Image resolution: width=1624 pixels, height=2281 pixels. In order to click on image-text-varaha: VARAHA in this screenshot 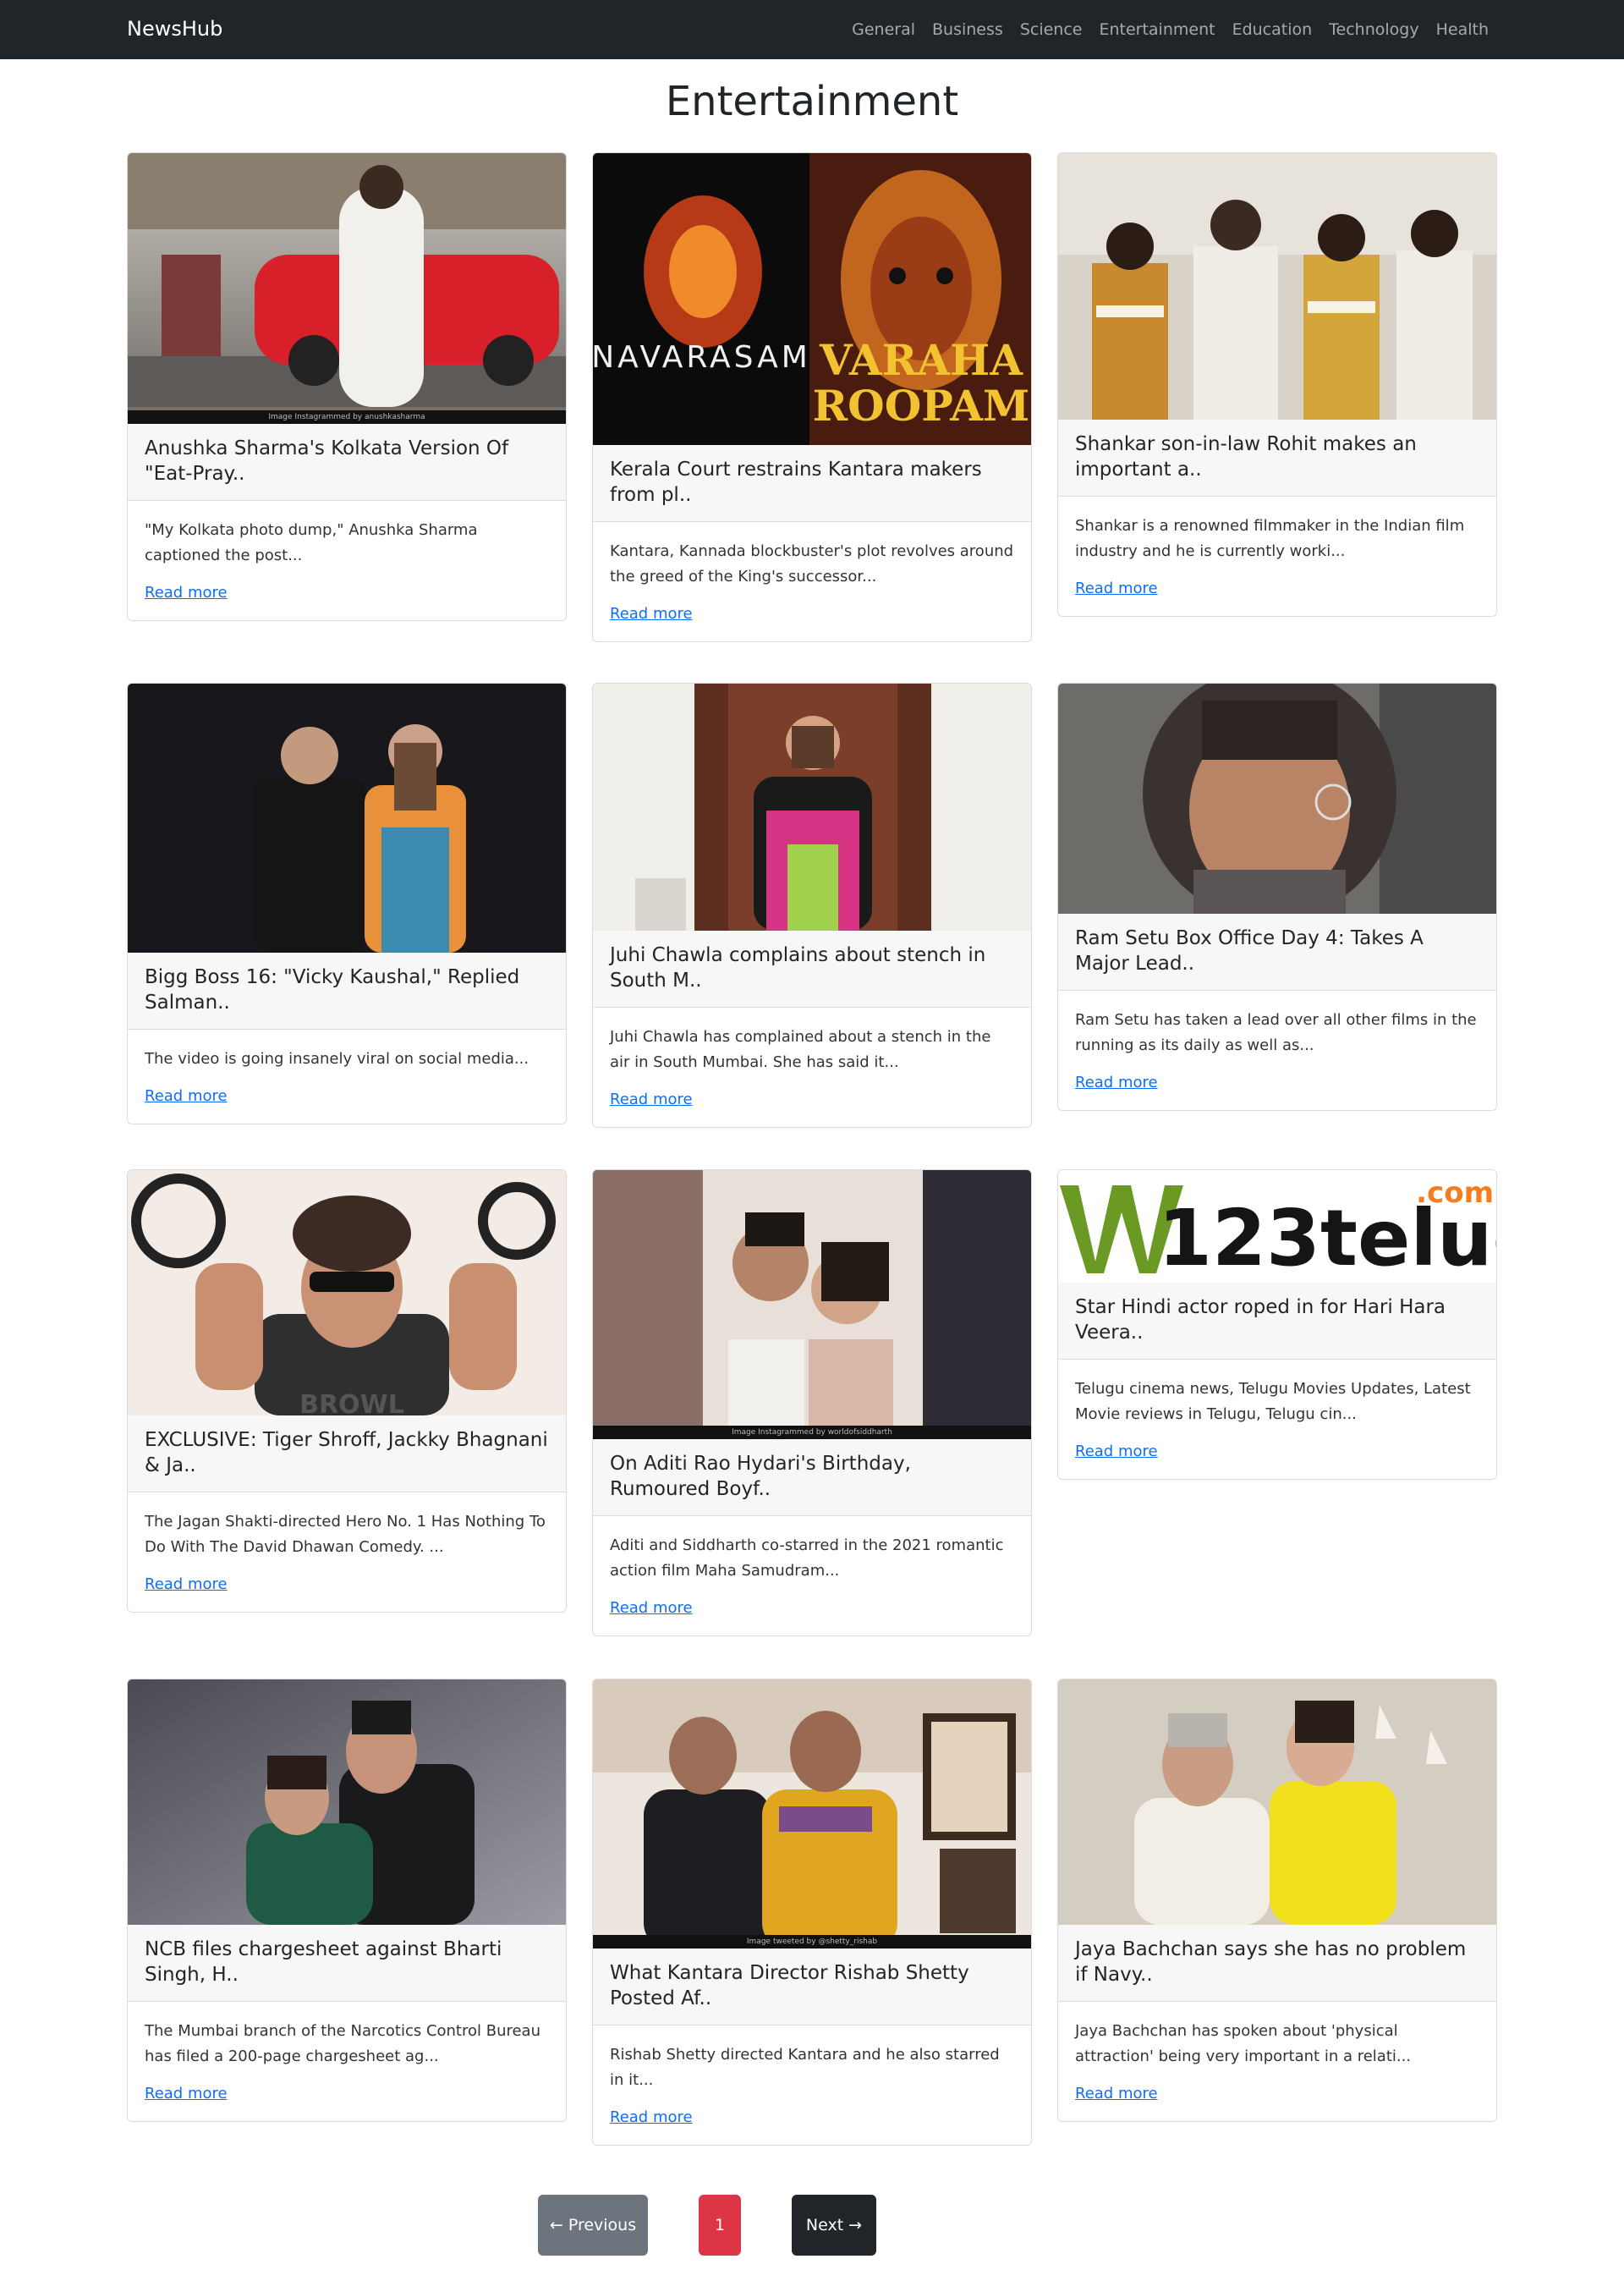, I will do `click(921, 360)`.